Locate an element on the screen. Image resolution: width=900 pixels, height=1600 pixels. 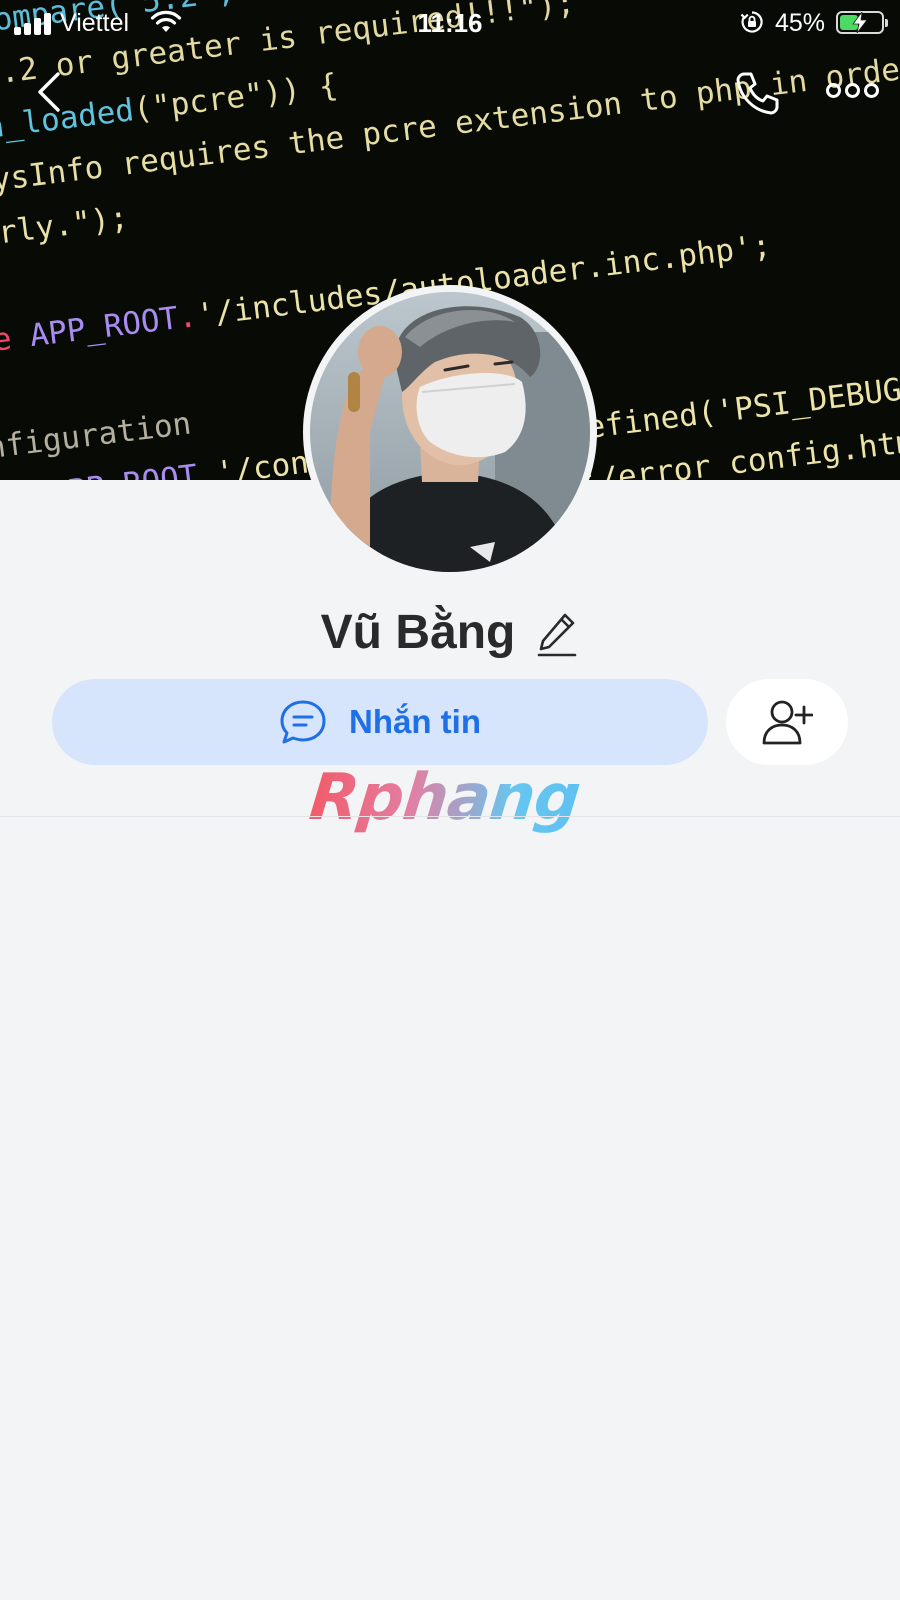
status-bar: Viettel 11:16 45% is located at coordinates (450, 23).